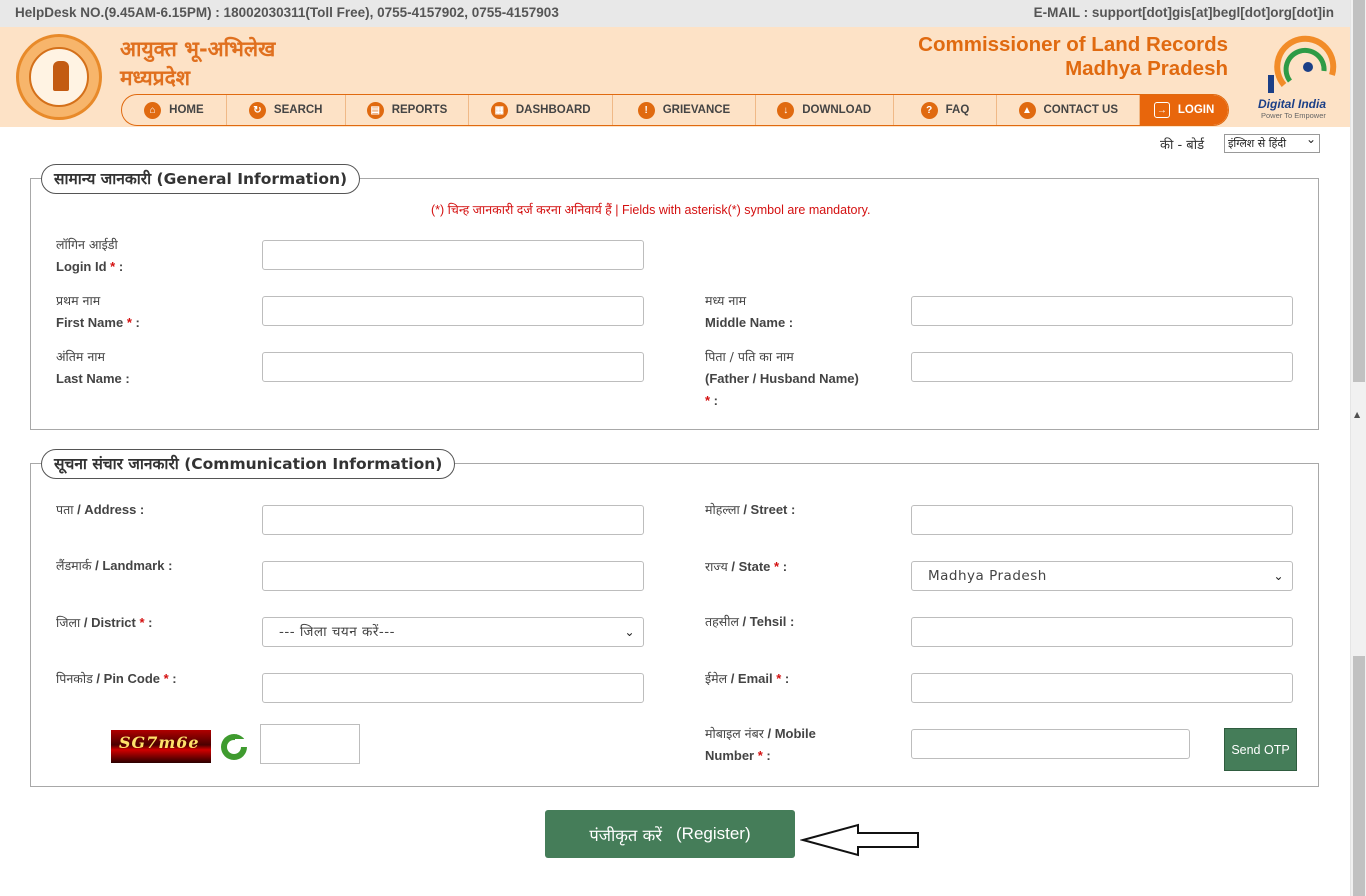 This screenshot has height=896, width=1366. What do you see at coordinates (68, 622) in the screenshot?
I see `district-label-hindi: जिला` at bounding box center [68, 622].